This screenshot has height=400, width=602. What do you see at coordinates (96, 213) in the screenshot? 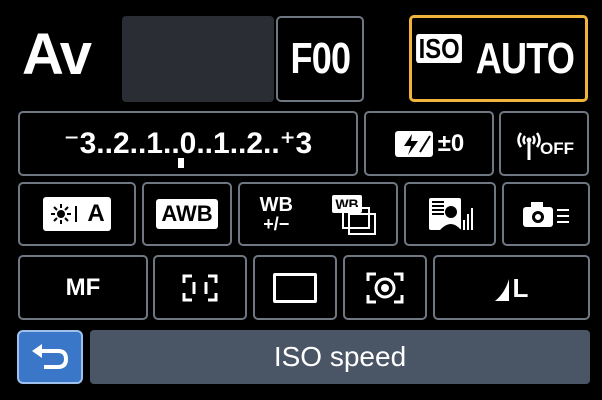
I see `picture-style-label: A` at bounding box center [96, 213].